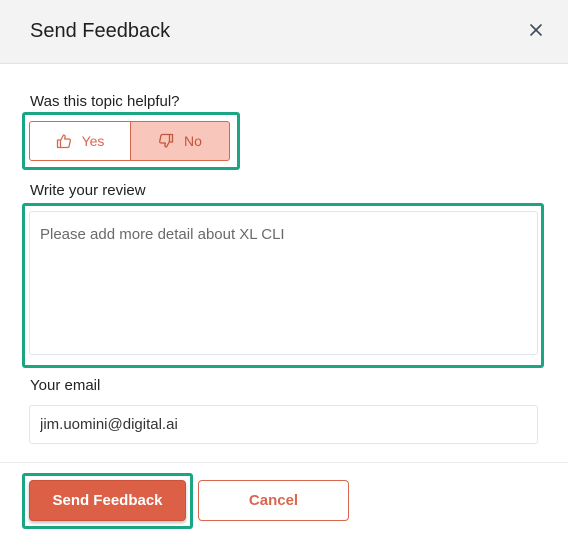  What do you see at coordinates (180, 141) in the screenshot?
I see `no-button: No` at bounding box center [180, 141].